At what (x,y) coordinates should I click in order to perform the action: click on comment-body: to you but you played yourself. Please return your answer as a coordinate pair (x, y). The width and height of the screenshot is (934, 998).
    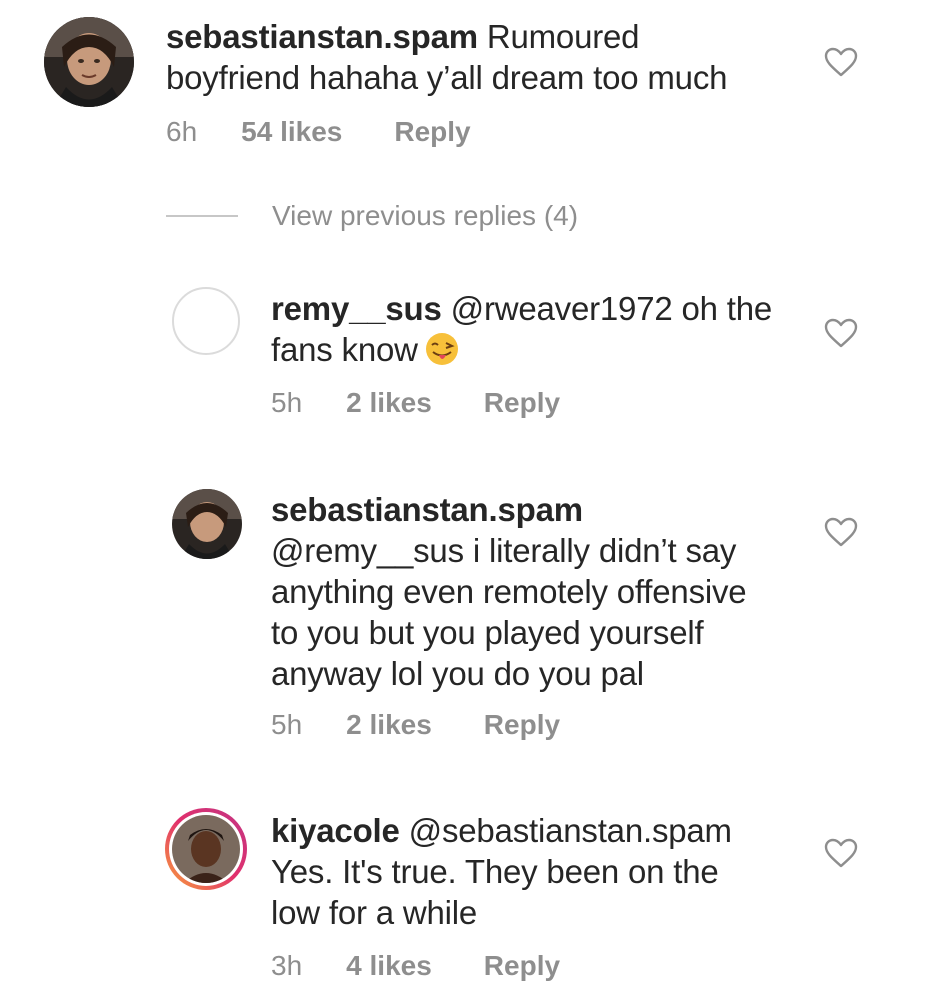
    Looking at the image, I should click on (487, 632).